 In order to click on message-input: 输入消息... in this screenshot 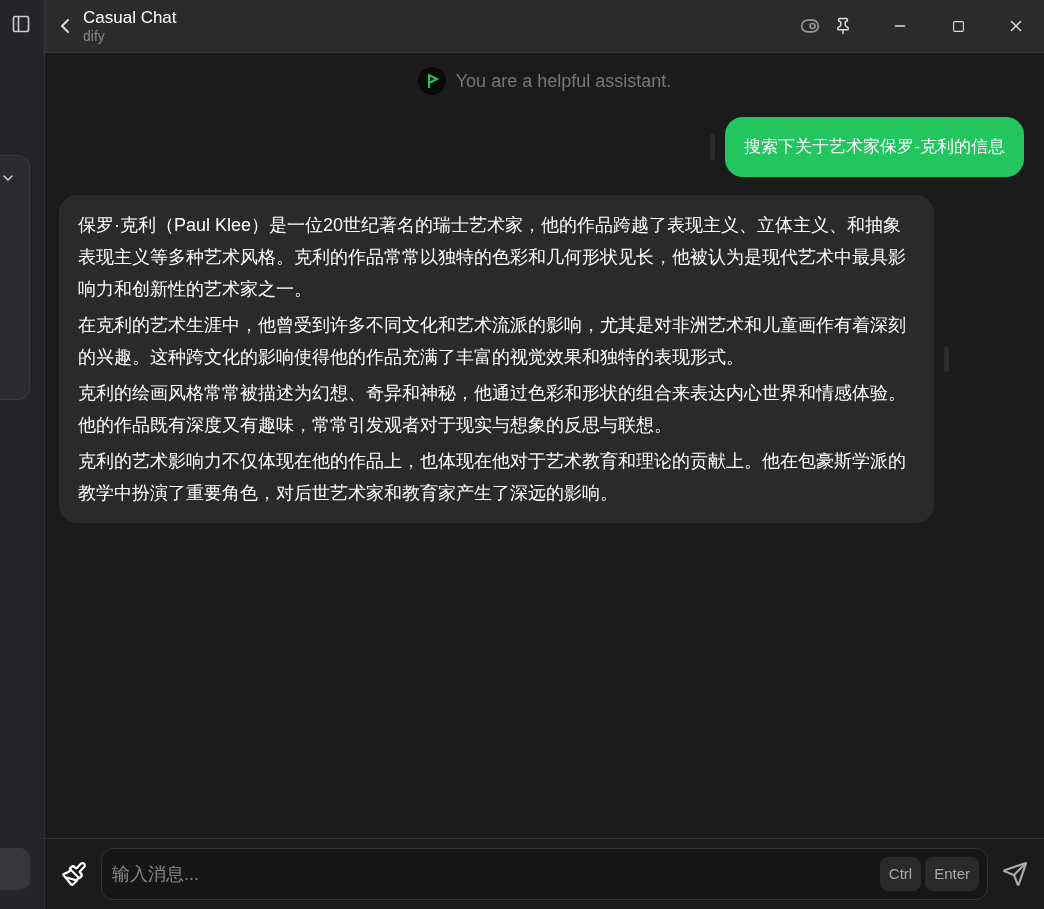, I will do `click(496, 874)`.